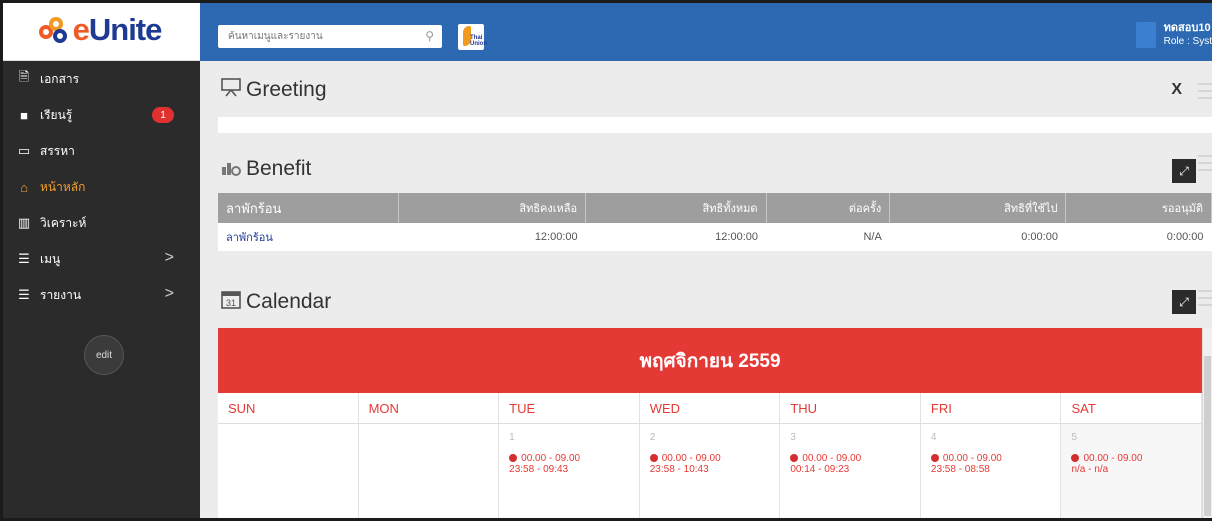 Image resolution: width=1212 pixels, height=521 pixels. Describe the element at coordinates (63, 222) in the screenshot. I see `sidebar-item-label: วิเคราะห์` at that location.